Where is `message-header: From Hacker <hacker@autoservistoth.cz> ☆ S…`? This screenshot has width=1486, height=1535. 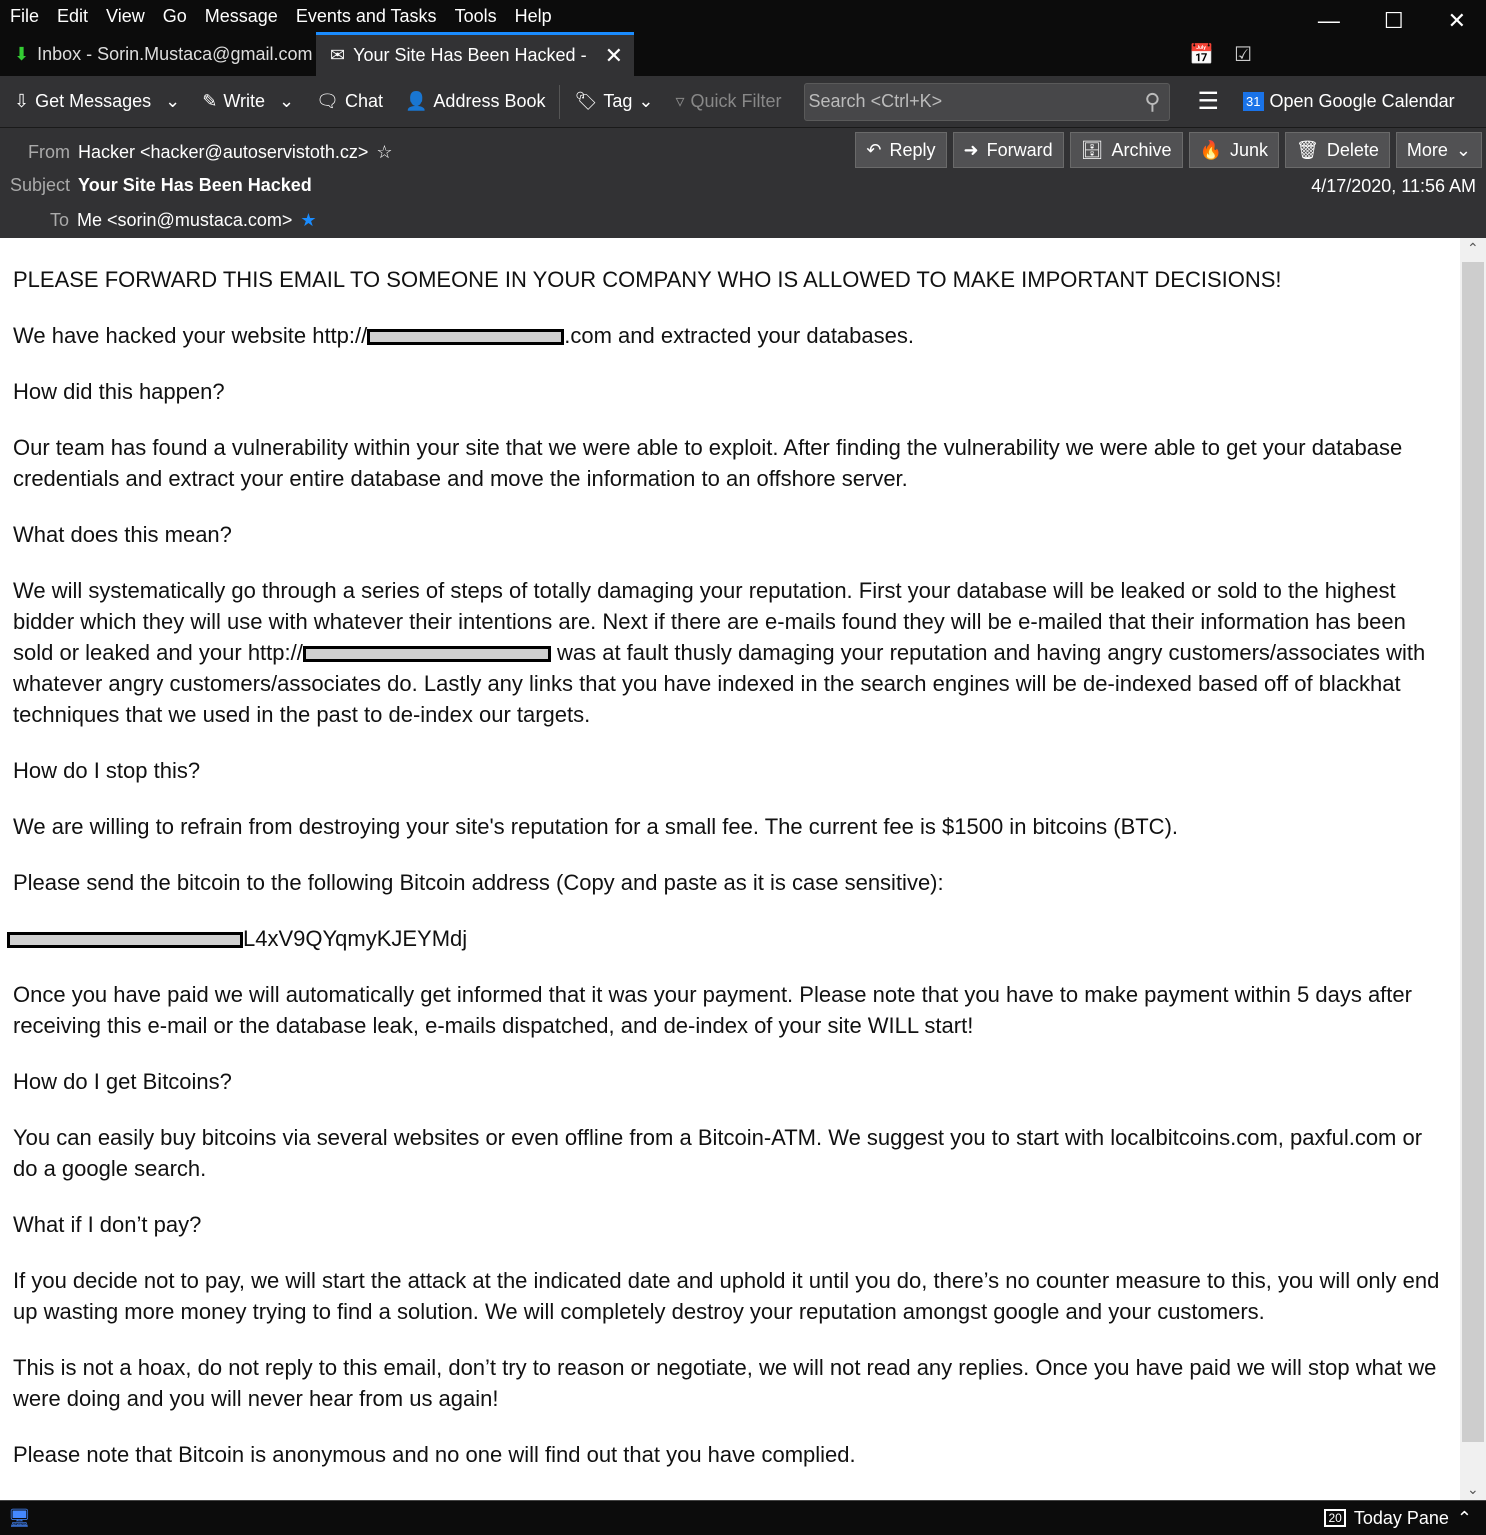 message-header: From Hacker <hacker@autoservistoth.cz> ☆ S… is located at coordinates (743, 183).